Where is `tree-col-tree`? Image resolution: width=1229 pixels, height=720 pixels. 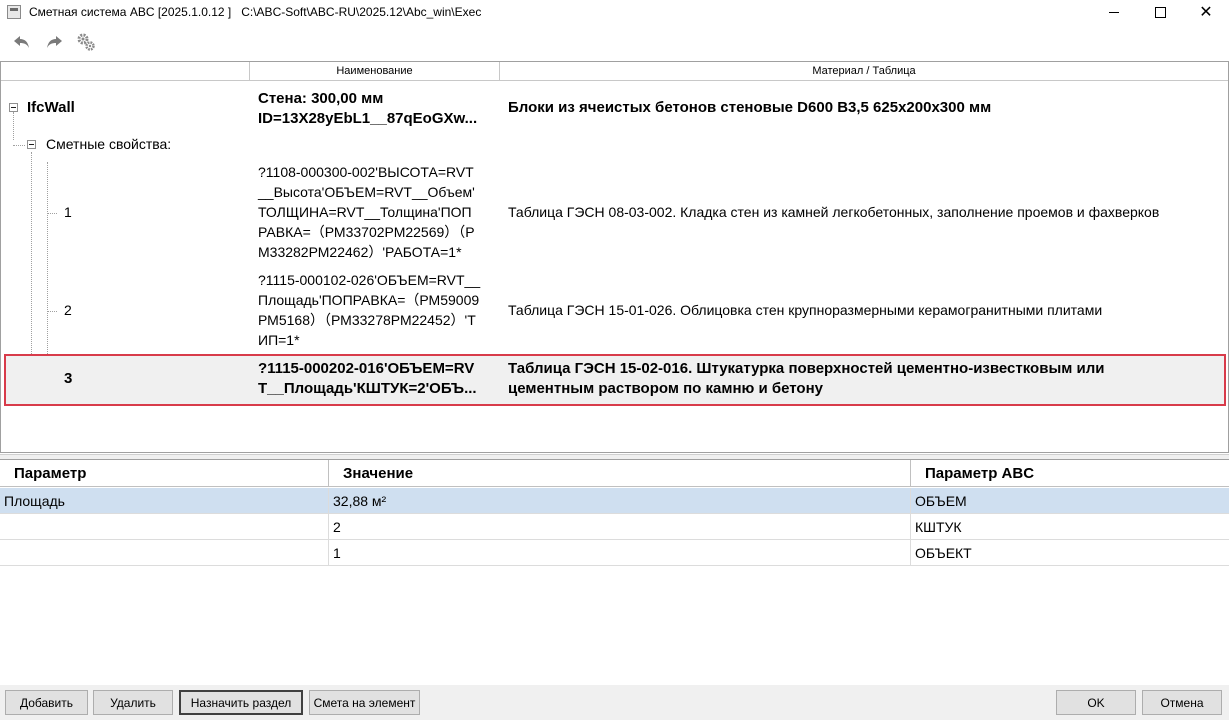 tree-col-tree is located at coordinates (125, 71).